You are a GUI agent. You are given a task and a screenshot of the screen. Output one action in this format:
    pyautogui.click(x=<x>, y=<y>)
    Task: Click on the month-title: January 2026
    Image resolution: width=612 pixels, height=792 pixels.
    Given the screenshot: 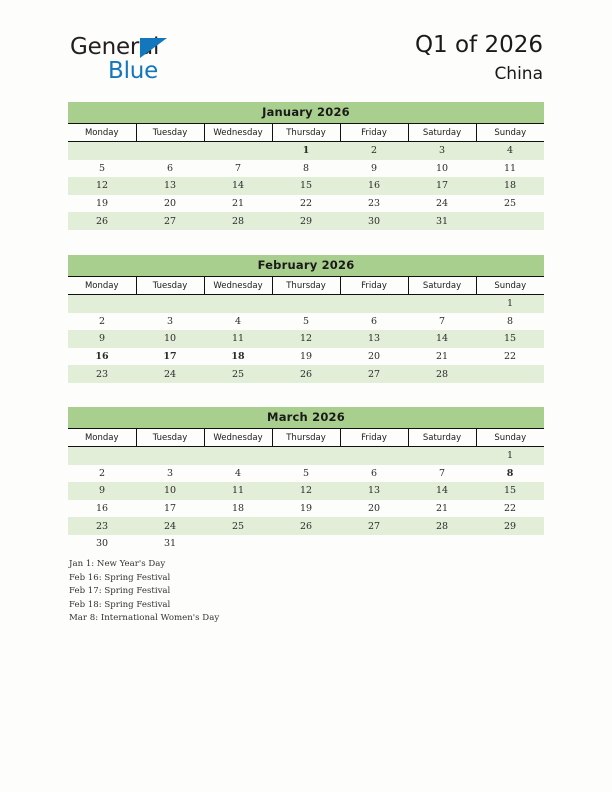 What is the action you would take?
    pyautogui.click(x=306, y=112)
    